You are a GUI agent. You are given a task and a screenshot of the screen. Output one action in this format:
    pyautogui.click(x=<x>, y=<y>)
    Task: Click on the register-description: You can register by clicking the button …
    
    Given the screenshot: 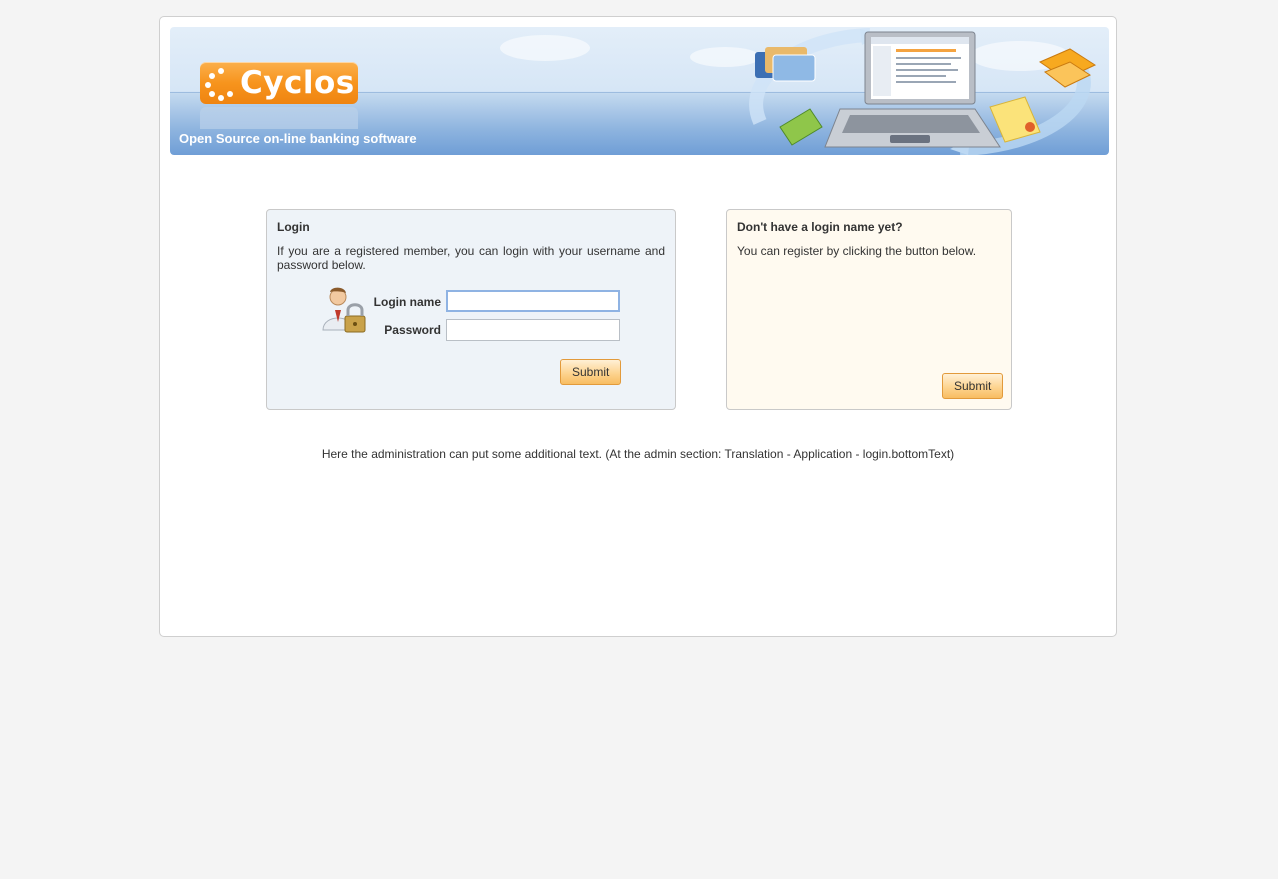 What is the action you would take?
    pyautogui.click(x=857, y=251)
    